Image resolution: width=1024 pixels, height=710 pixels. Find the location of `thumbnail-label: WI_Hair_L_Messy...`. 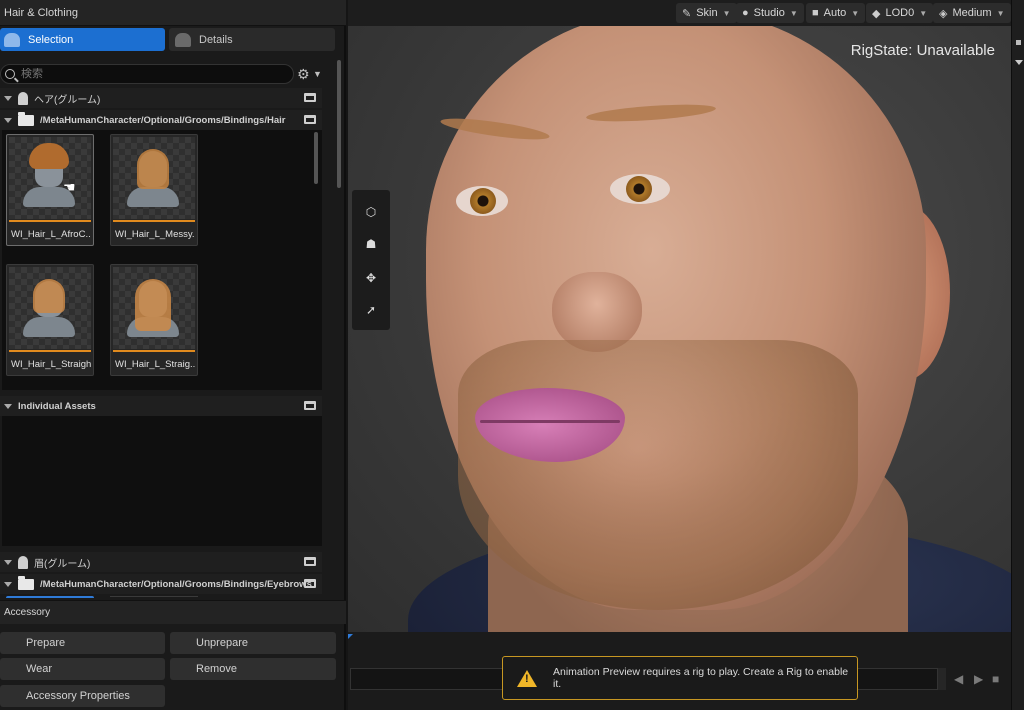

thumbnail-label: WI_Hair_L_Messy... is located at coordinates (155, 234).